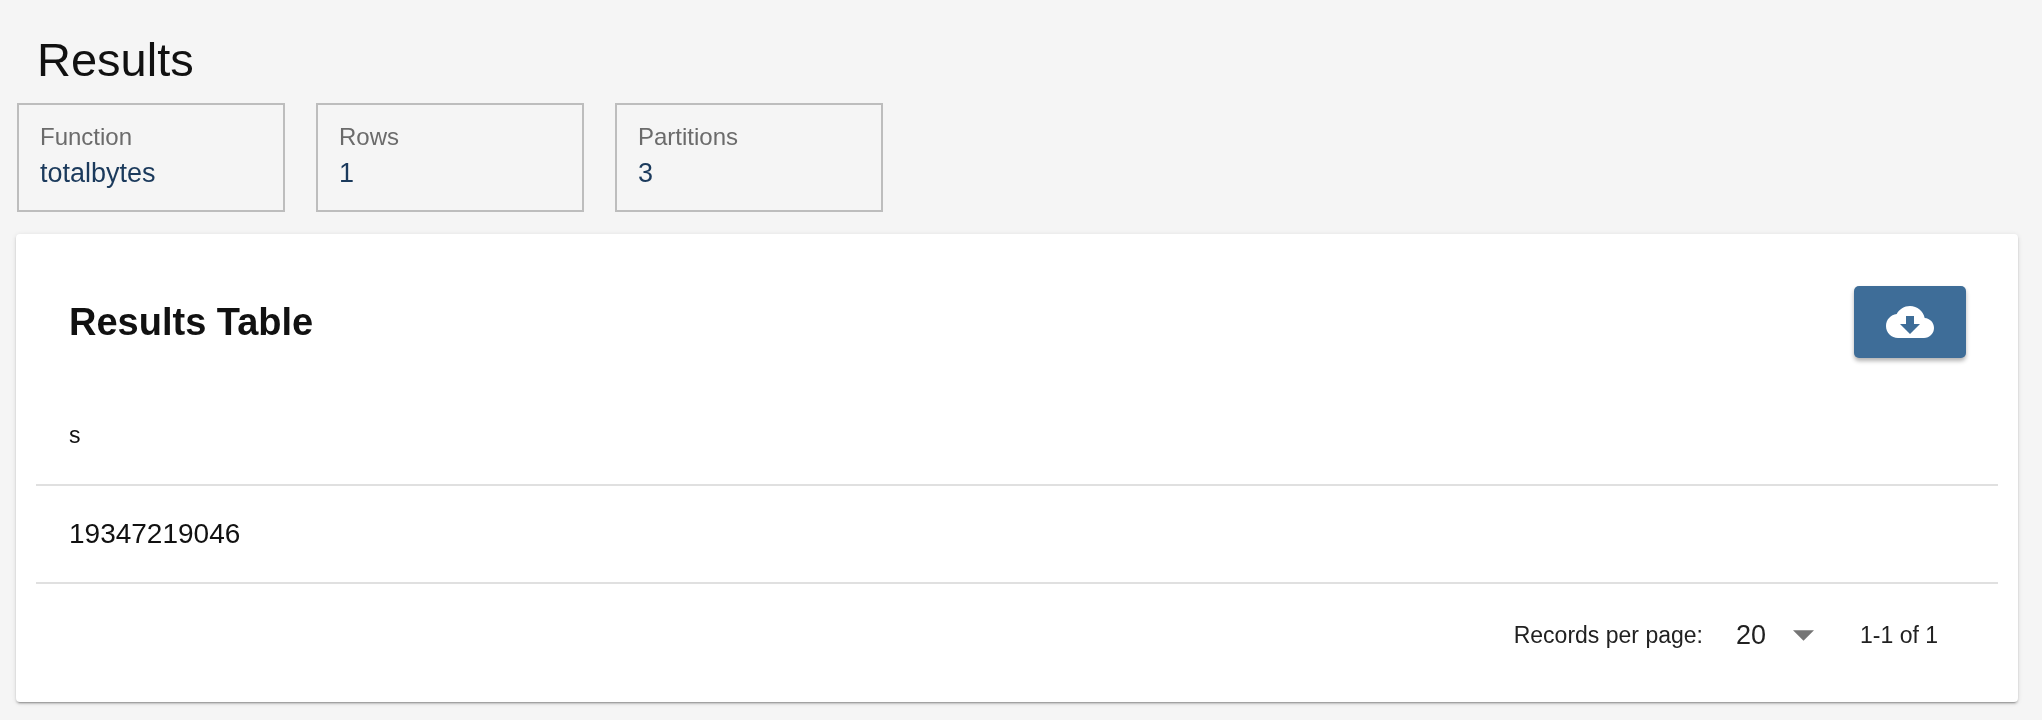 The width and height of the screenshot is (2042, 720). I want to click on column-header: s, so click(75, 435).